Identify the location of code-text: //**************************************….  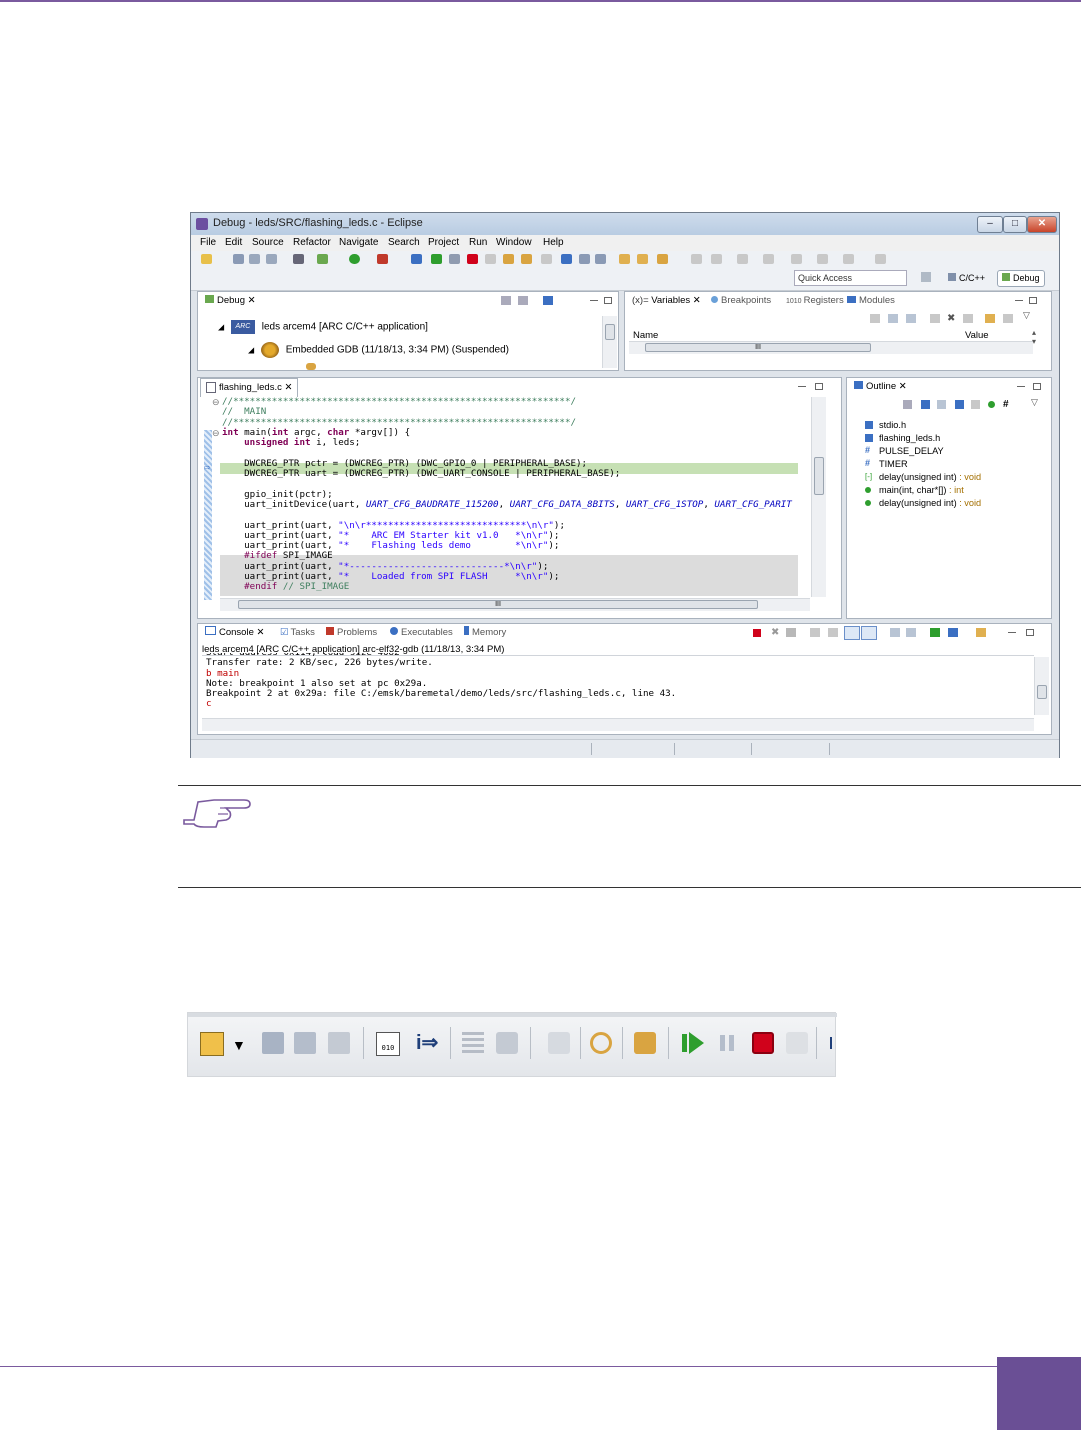
(507, 494).